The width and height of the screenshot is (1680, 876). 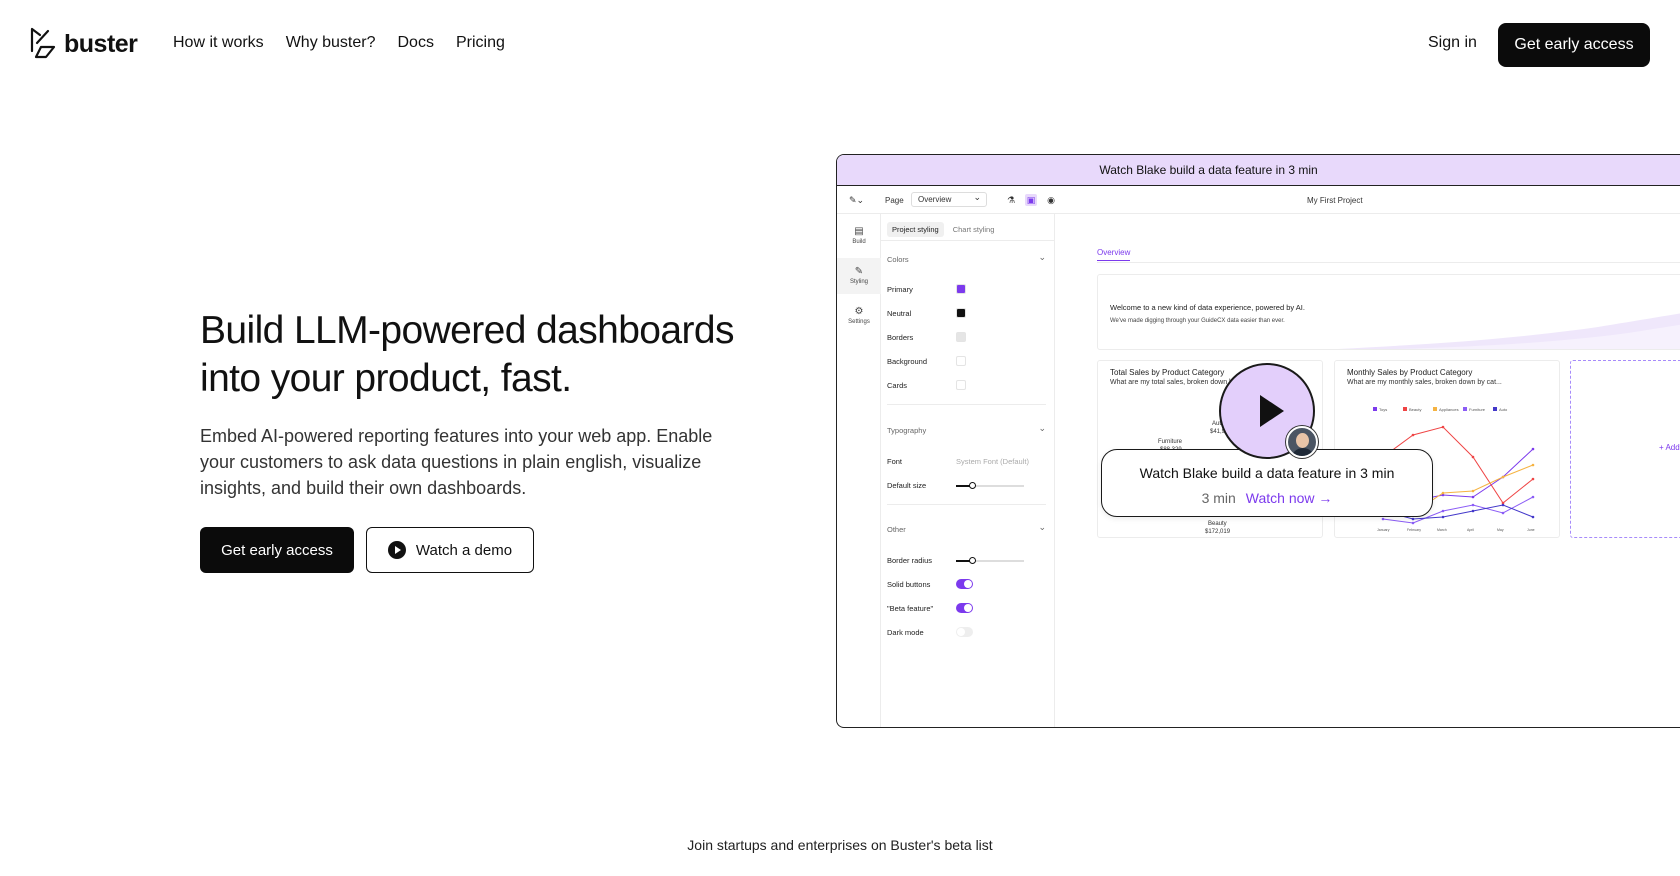 I want to click on border-radius-label: Border radius, so click(x=910, y=560).